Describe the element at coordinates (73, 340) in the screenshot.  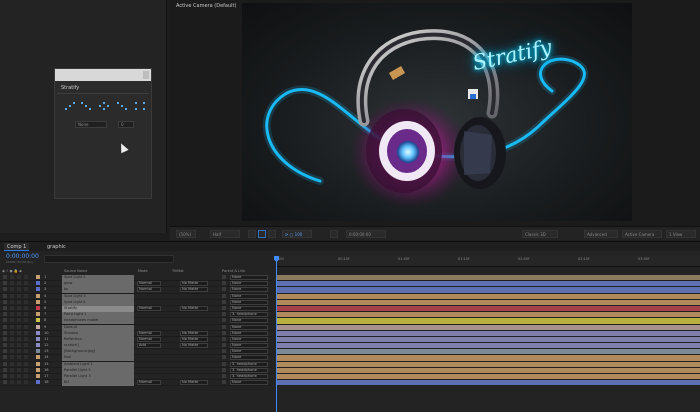
I see `layer-name: Reflection` at that location.